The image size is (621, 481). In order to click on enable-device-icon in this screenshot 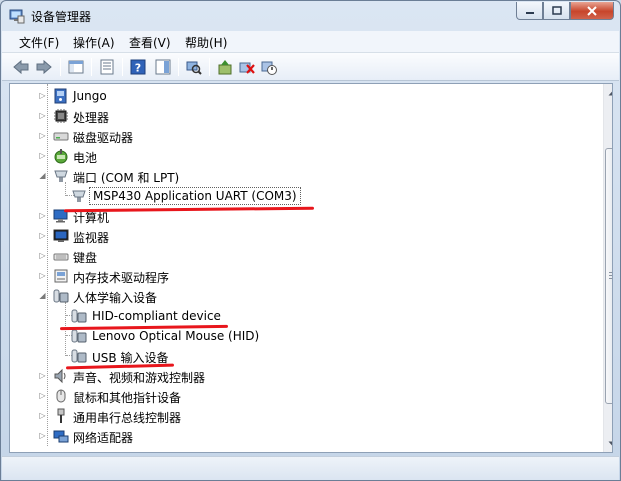, I will do `click(269, 68)`.